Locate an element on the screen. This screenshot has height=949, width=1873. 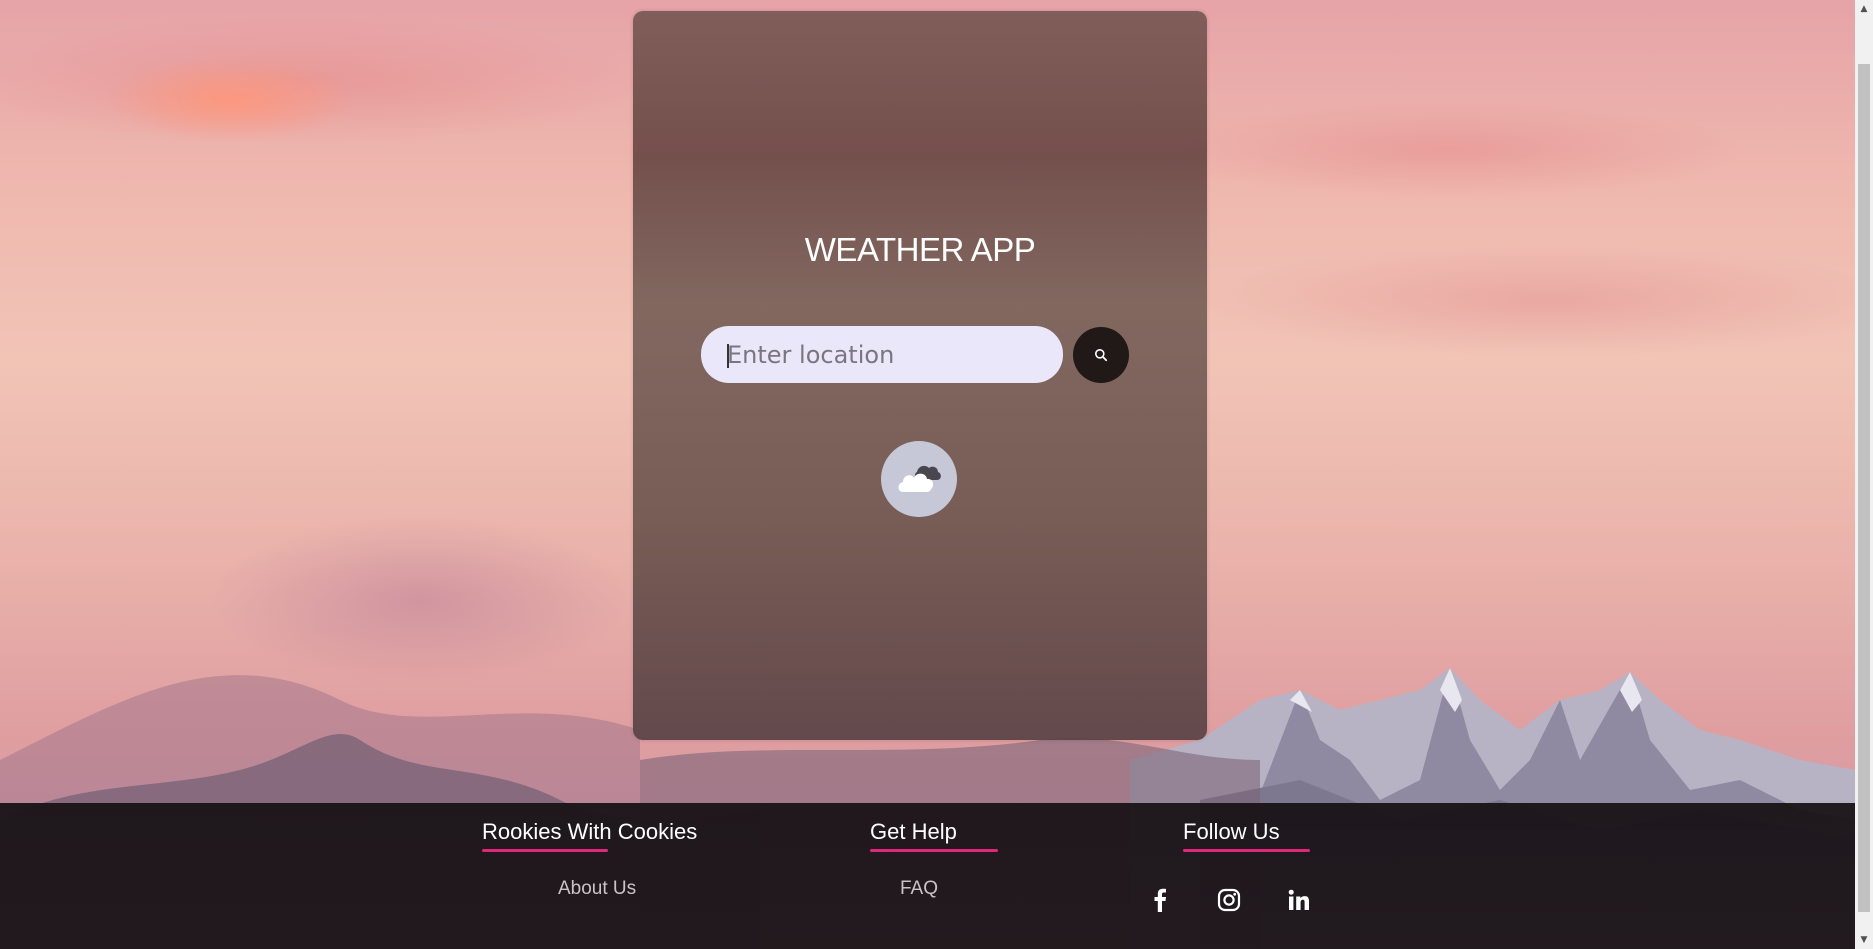
footer-link-faq: FAQ is located at coordinates (919, 889).